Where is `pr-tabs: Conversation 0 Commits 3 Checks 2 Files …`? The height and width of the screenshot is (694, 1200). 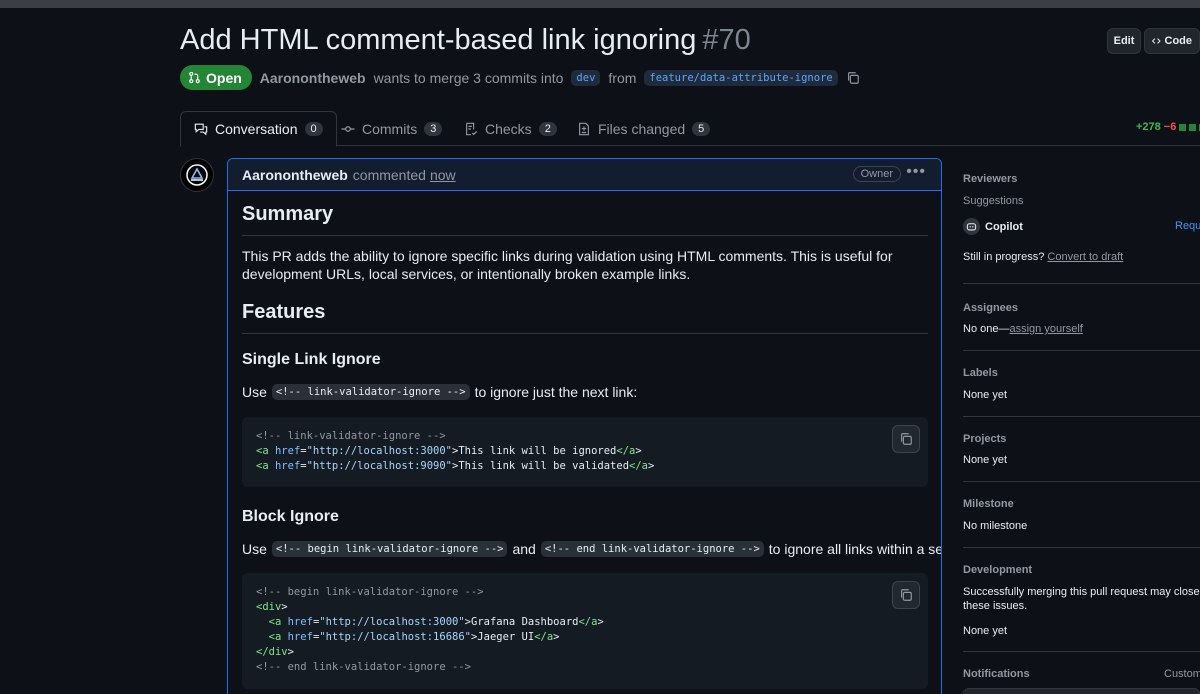 pr-tabs: Conversation 0 Commits 3 Checks 2 Files … is located at coordinates (690, 128).